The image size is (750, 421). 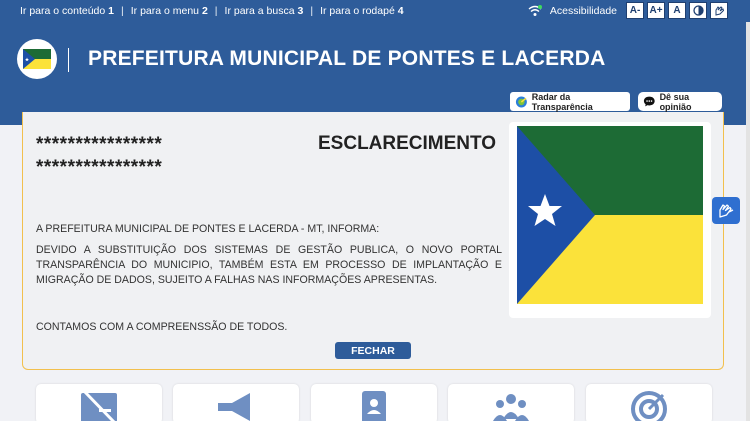 I want to click on notice-title: ESCLARECIMENTO, so click(x=407, y=143).